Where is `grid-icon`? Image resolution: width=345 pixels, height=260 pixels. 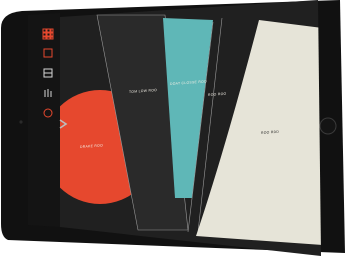 grid-icon is located at coordinates (48, 34).